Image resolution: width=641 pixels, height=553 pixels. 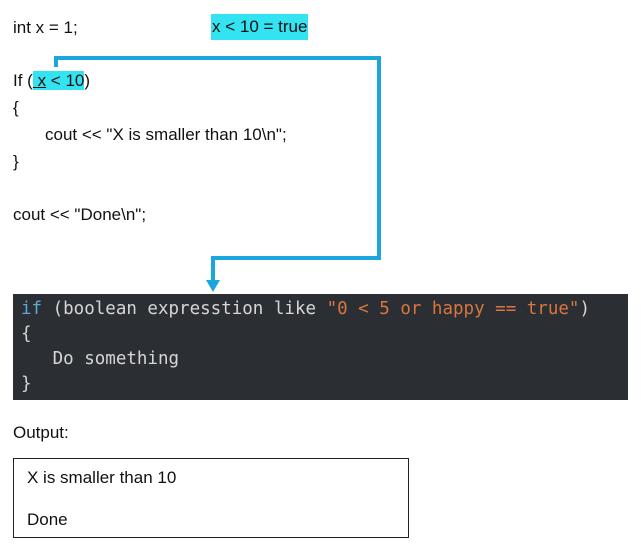 What do you see at coordinates (100, 359) in the screenshot?
I see `panel-body: Do something` at bounding box center [100, 359].